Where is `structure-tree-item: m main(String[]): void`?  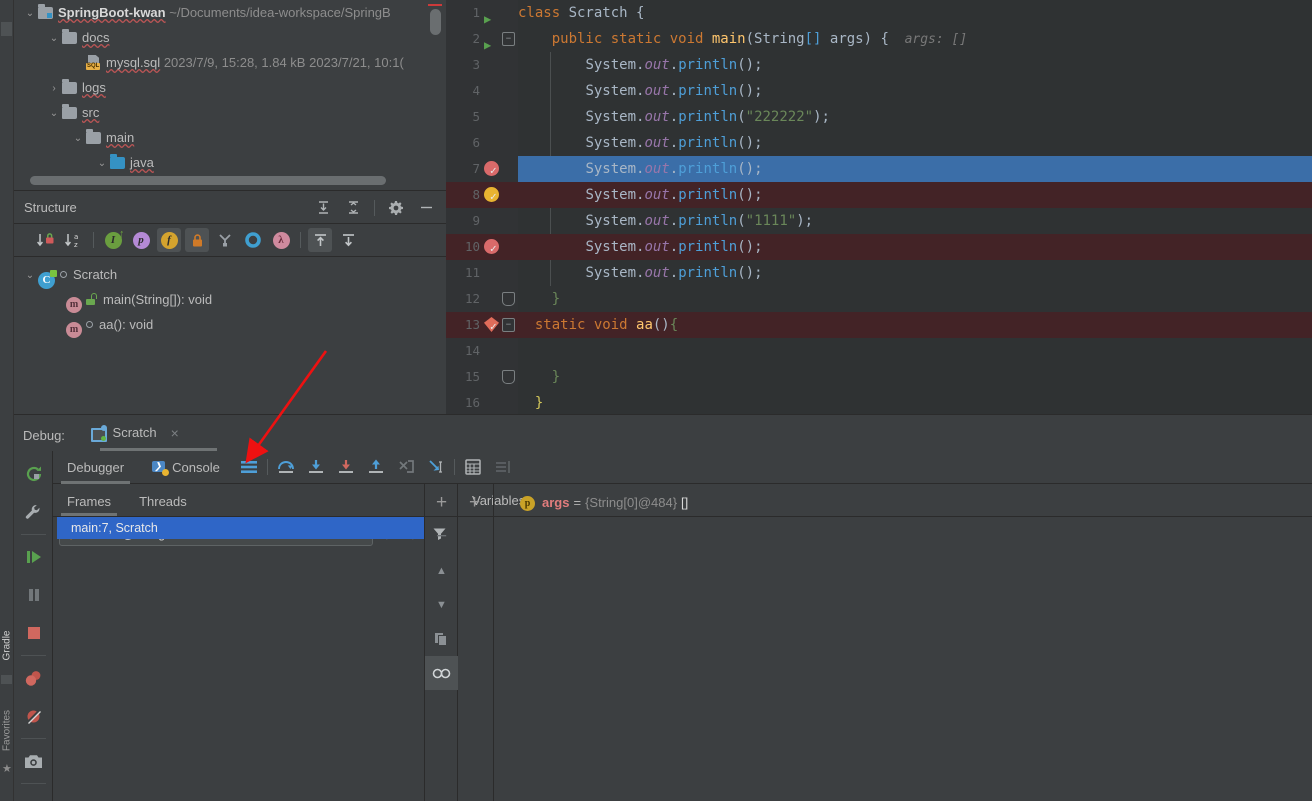
structure-tree-item: m main(String[]): void is located at coordinates (230, 300).